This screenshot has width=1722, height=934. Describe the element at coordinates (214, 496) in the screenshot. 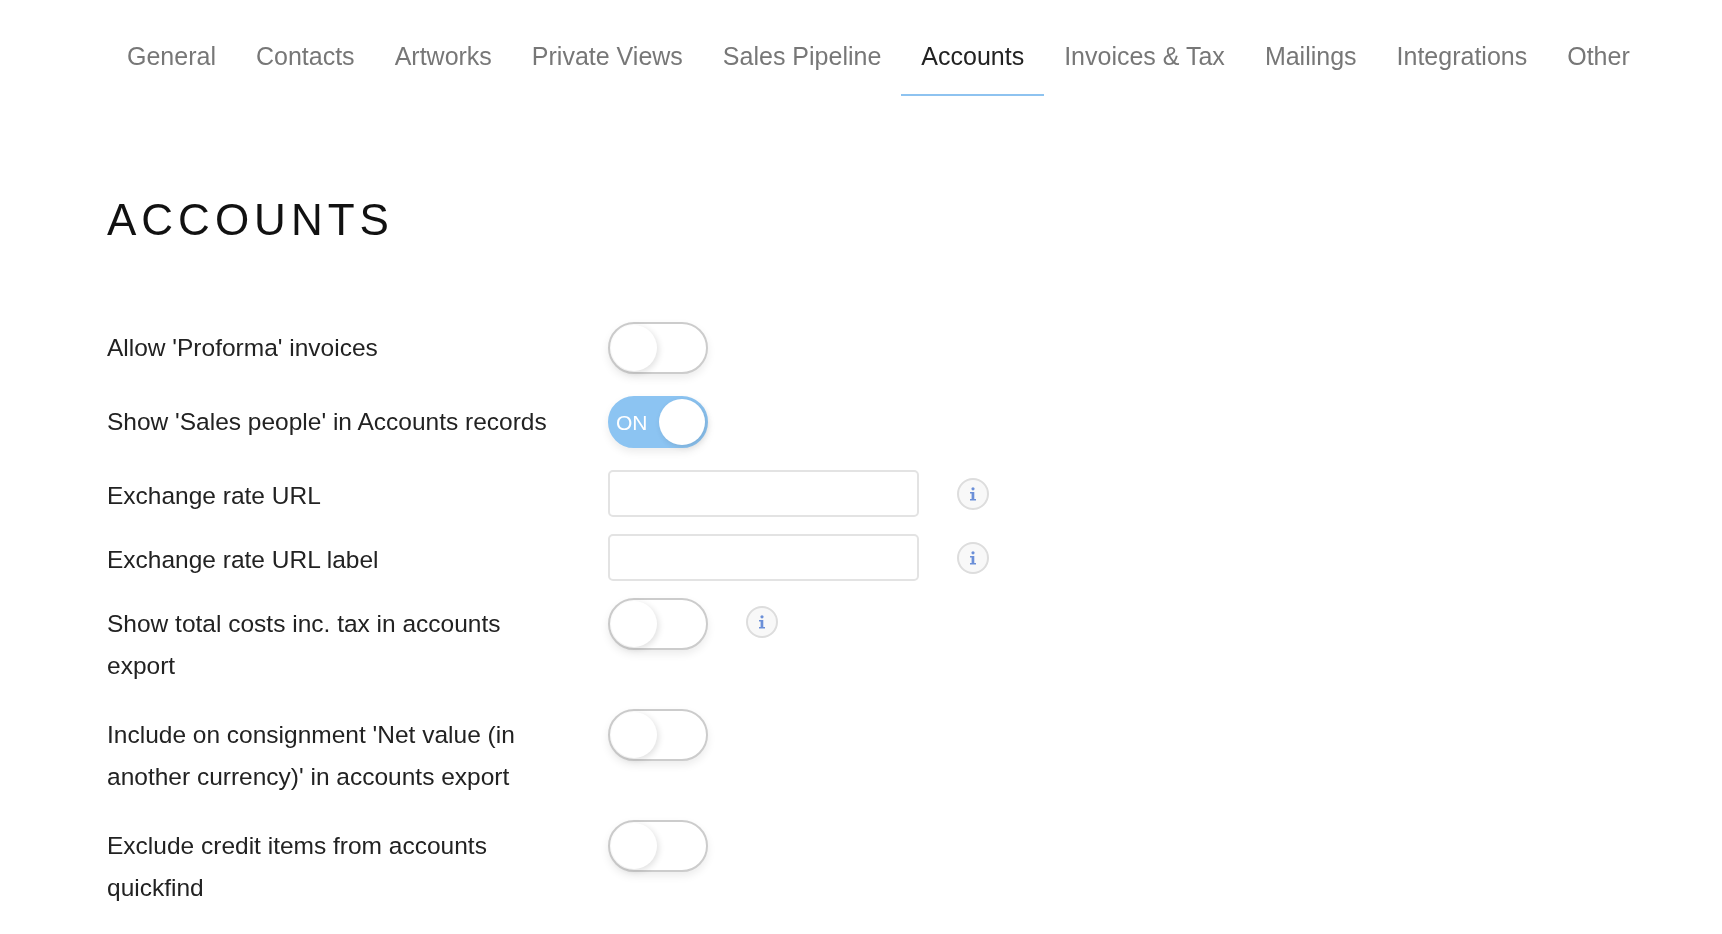

I see `setting-label: Exchange rate URL` at that location.